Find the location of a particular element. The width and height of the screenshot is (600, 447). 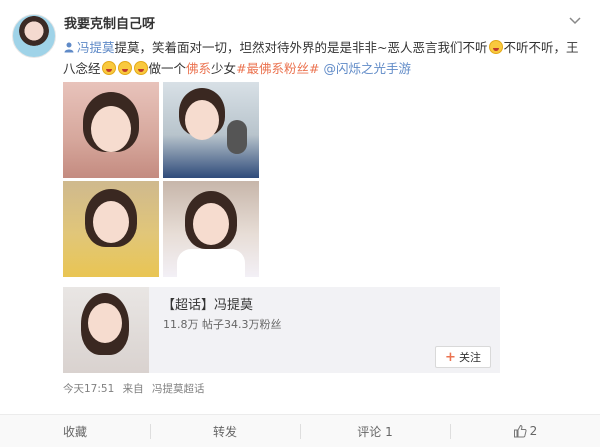

supertopic-title: 【超话】冯提莫 is located at coordinates (207, 303).